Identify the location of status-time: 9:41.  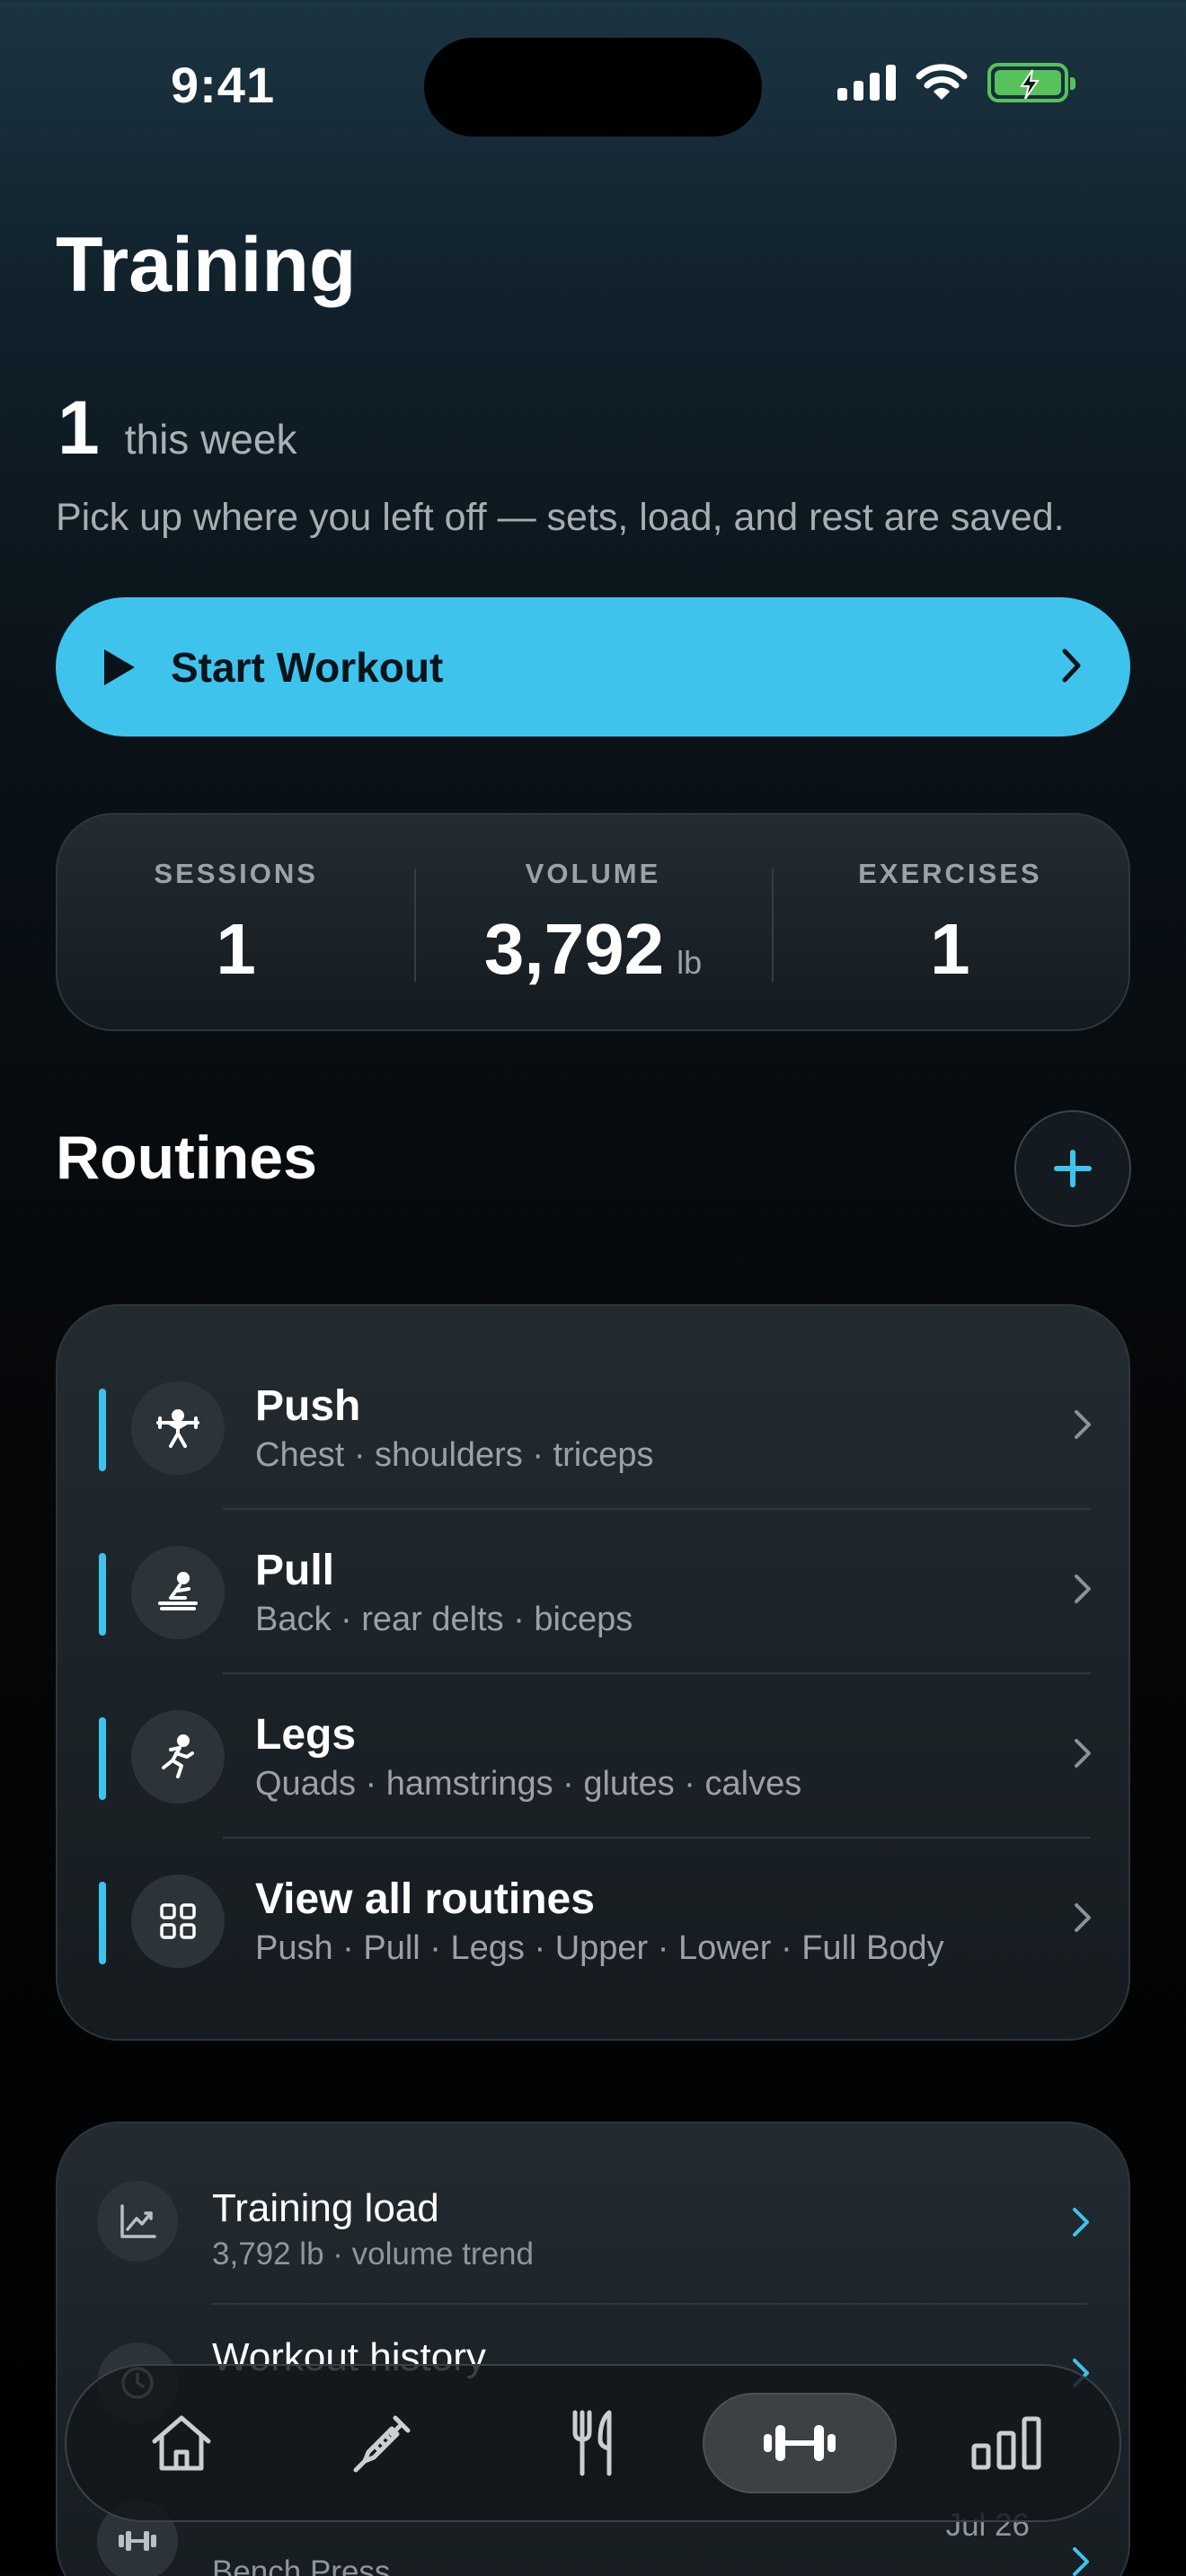
(223, 85).